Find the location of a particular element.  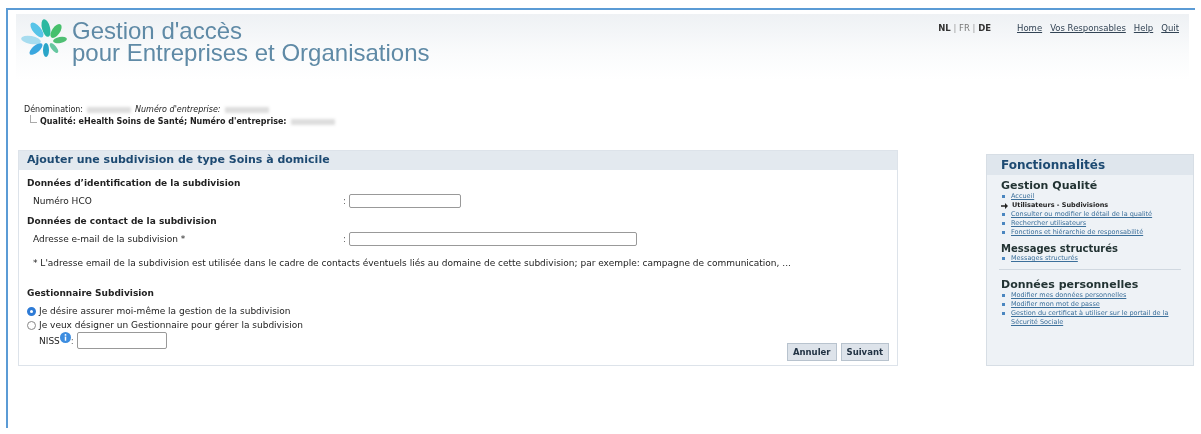

app-title: Gestion d'accès is located at coordinates (157, 31).